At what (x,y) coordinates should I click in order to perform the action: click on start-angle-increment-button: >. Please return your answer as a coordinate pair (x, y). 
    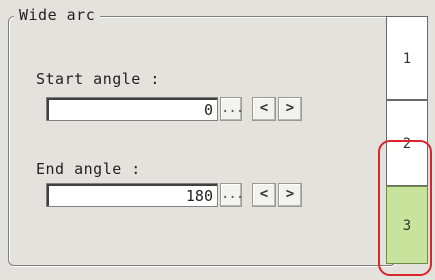
    Looking at the image, I should click on (290, 109).